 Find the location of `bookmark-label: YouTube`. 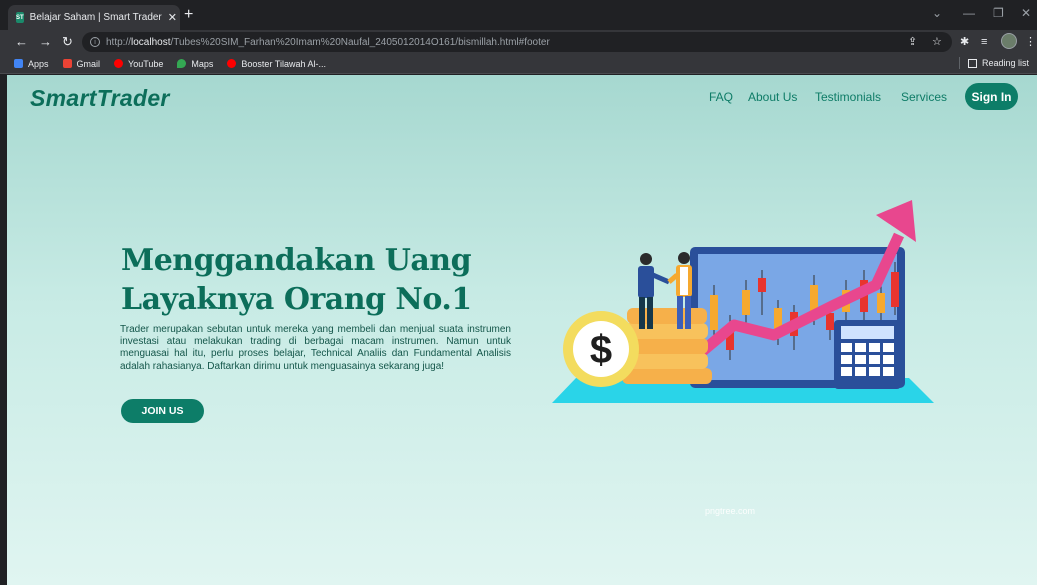

bookmark-label: YouTube is located at coordinates (146, 63).